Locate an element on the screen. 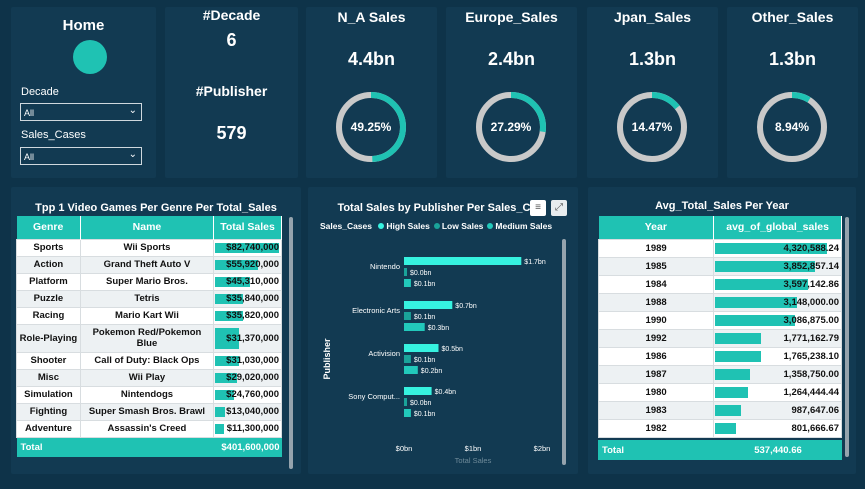  filter-icon: ≡ is located at coordinates (538, 208).